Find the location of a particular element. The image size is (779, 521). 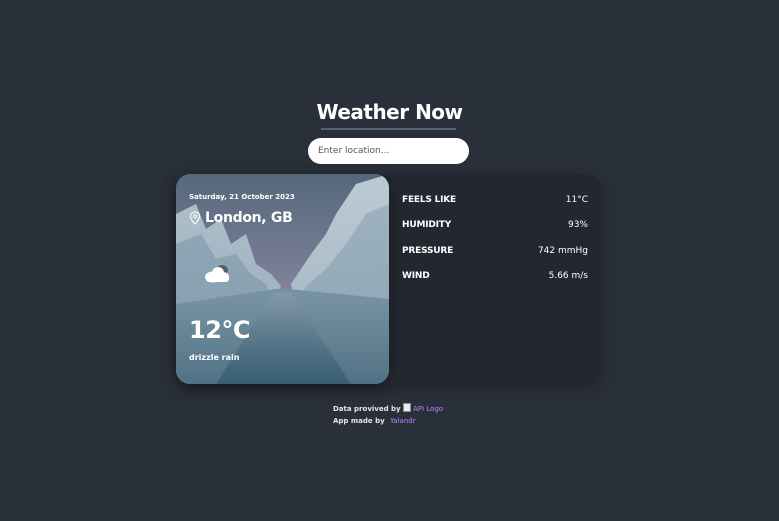

location-row: London, GB is located at coordinates (241, 218).